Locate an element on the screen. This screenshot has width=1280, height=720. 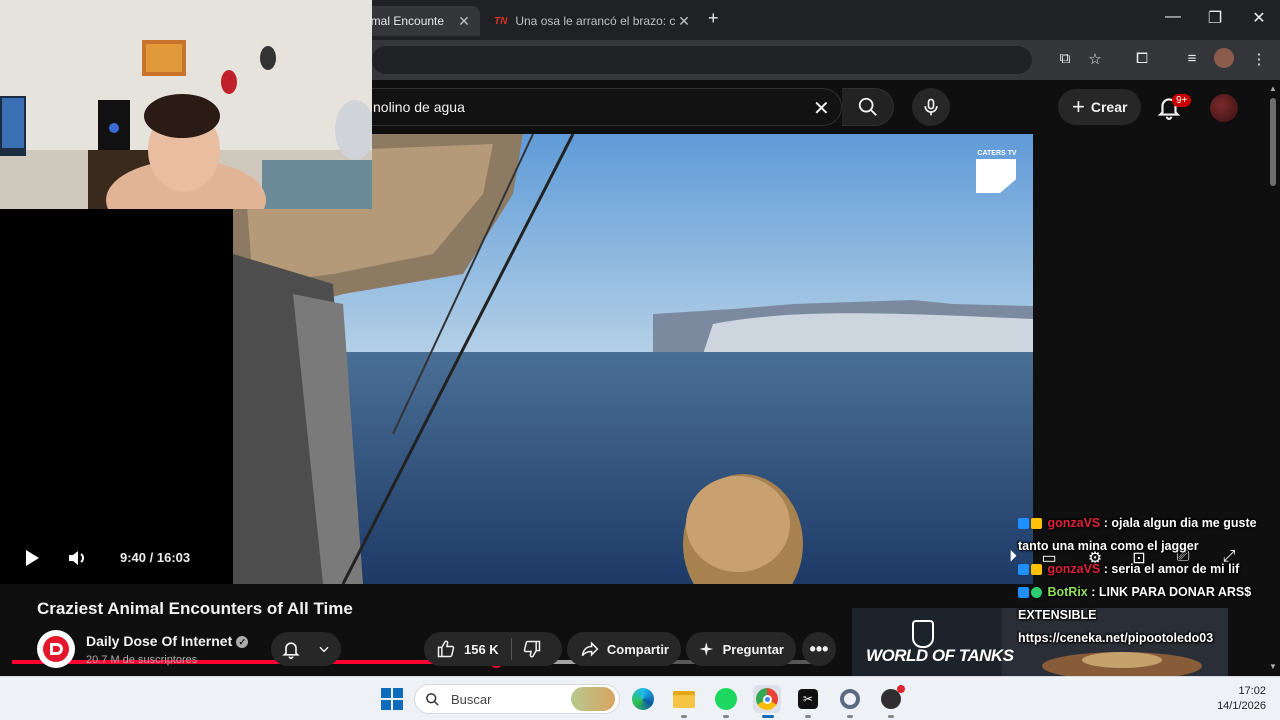
share-button: Compartir is located at coordinates (624, 649).